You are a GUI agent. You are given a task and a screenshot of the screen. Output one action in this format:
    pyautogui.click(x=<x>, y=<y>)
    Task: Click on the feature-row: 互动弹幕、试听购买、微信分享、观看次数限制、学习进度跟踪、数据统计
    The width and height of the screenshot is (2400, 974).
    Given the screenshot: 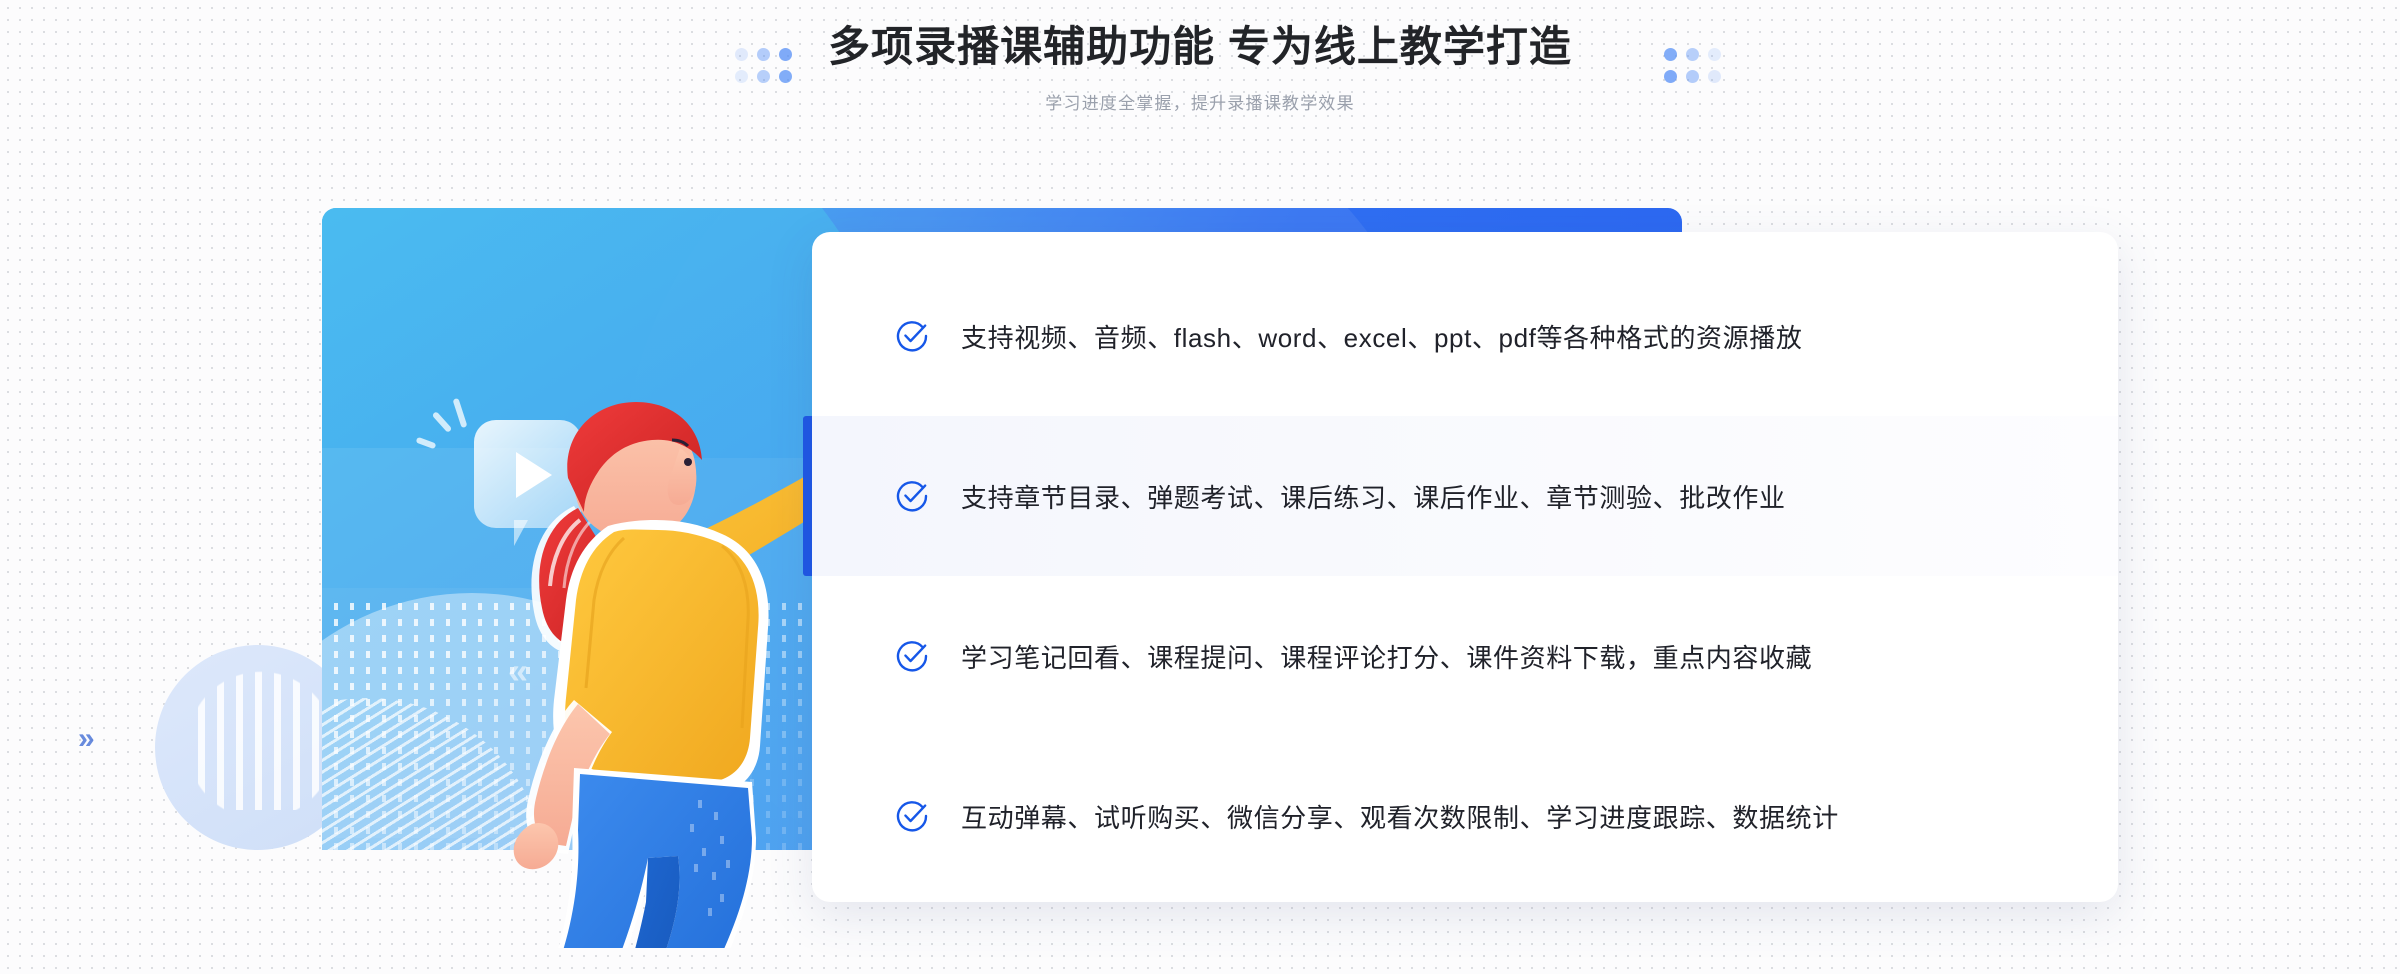 What is the action you would take?
    pyautogui.click(x=1465, y=816)
    